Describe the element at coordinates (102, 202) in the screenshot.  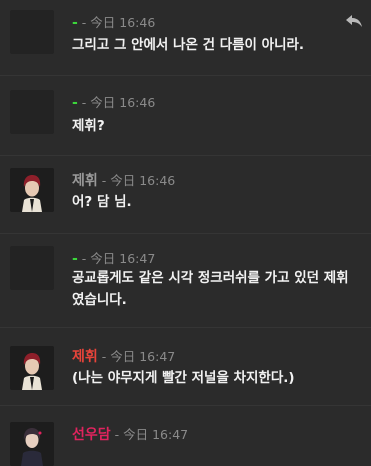
I see `message-text: 어? 담 님.` at that location.